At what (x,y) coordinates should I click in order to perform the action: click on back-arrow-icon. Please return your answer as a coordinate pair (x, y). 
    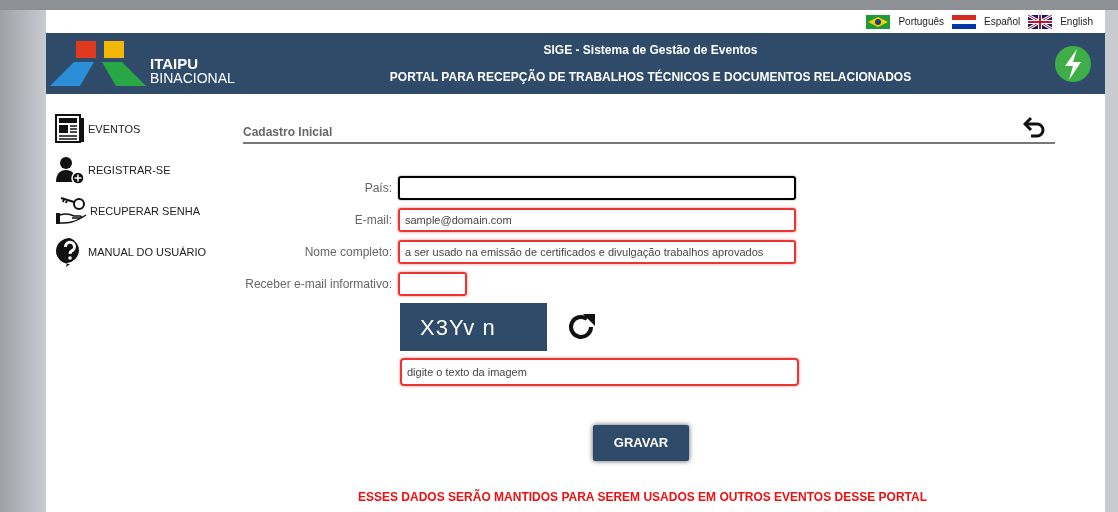
    Looking at the image, I should click on (1035, 127).